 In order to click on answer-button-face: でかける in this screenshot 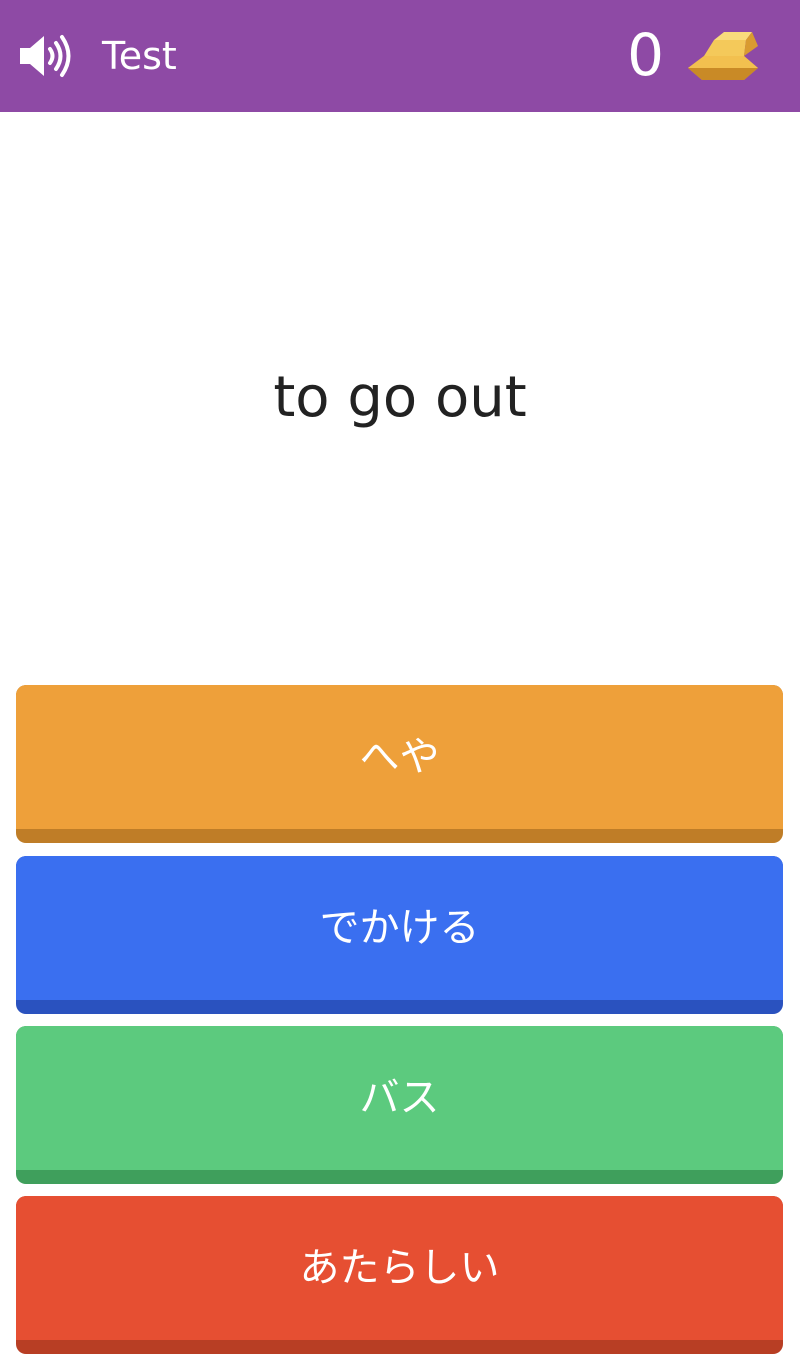, I will do `click(399, 928)`.